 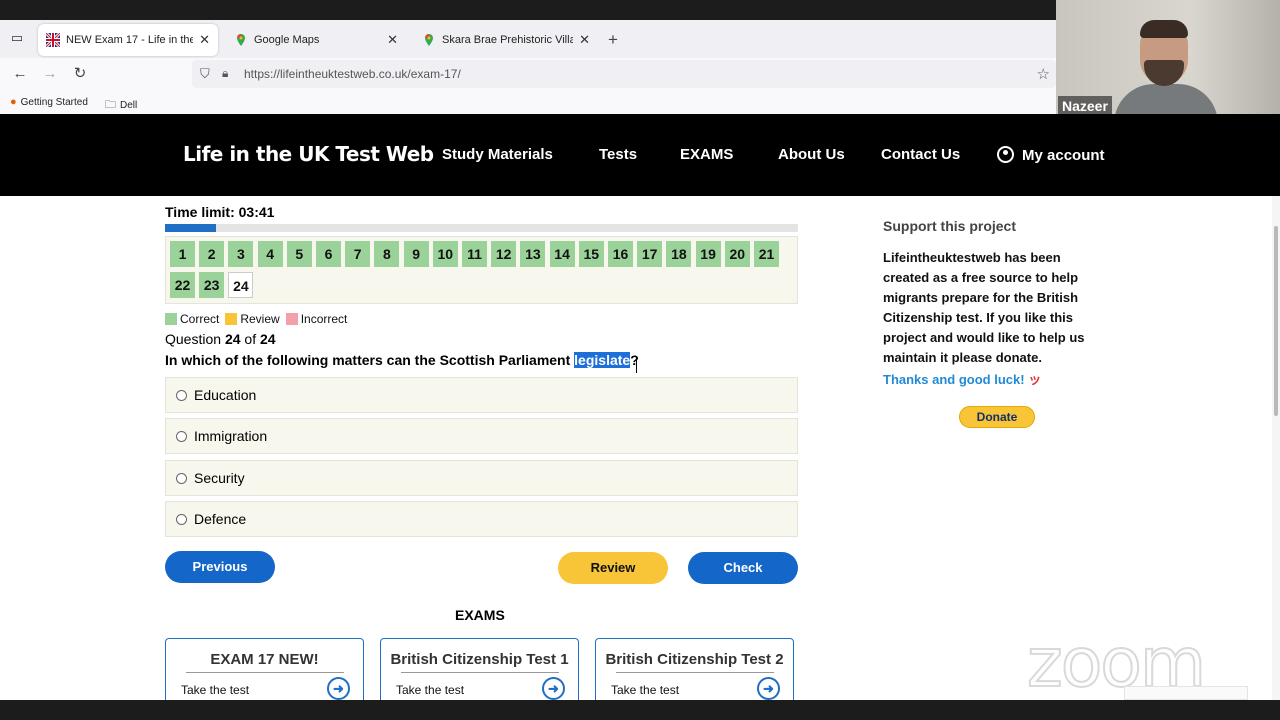 What do you see at coordinates (219, 478) in the screenshot?
I see `option-label: Security` at bounding box center [219, 478].